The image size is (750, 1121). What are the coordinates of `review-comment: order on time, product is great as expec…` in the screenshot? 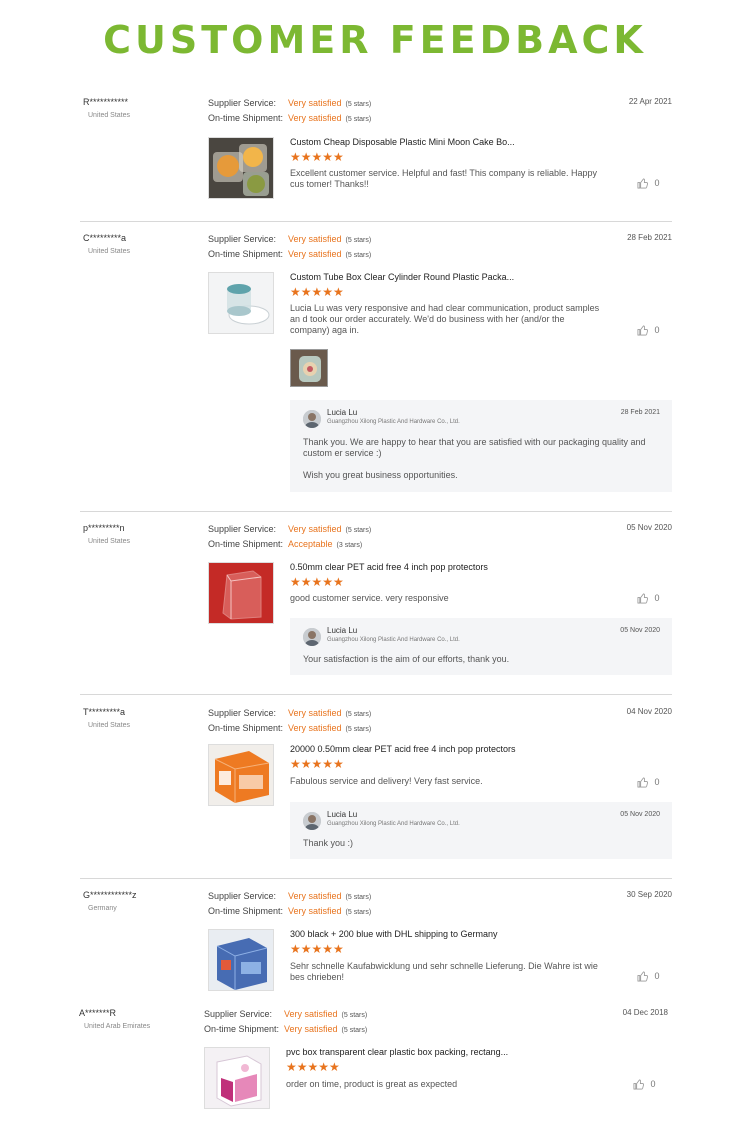 It's located at (372, 1084).